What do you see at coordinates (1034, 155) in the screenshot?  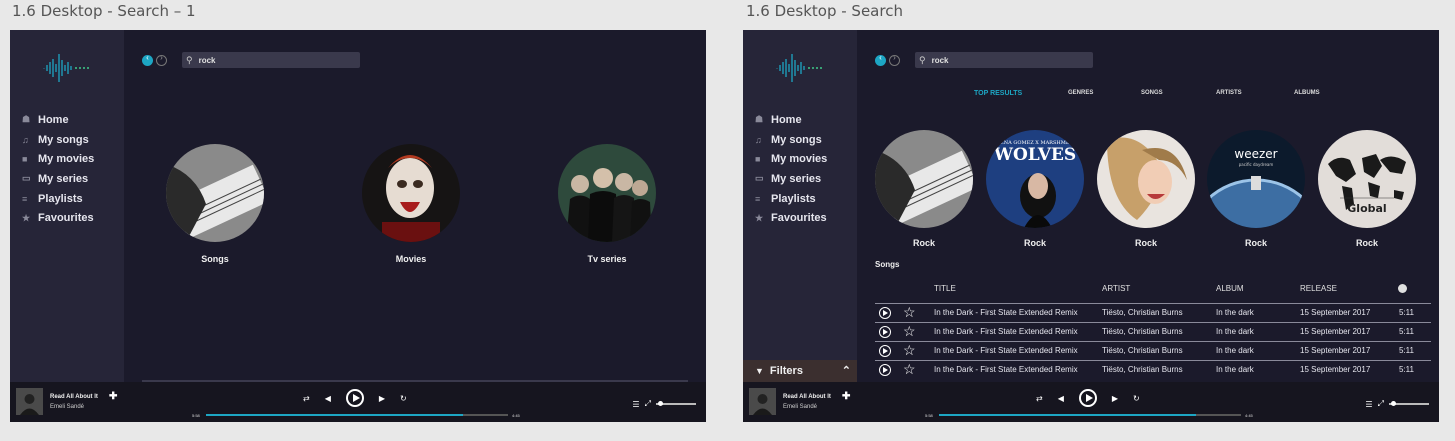 I see `result-art-text: WOLVES` at bounding box center [1034, 155].